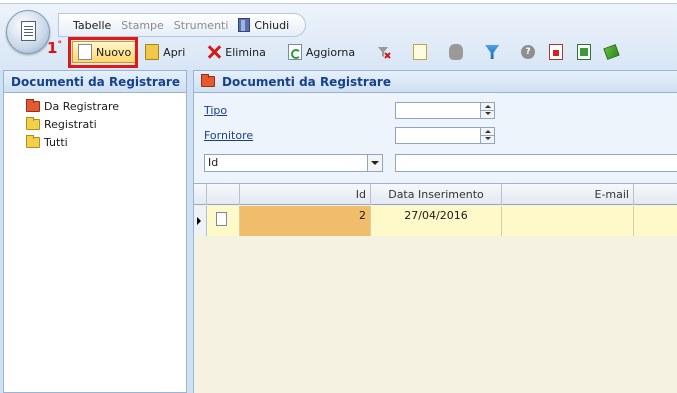 The height and width of the screenshot is (393, 677). What do you see at coordinates (306, 81) in the screenshot?
I see `right-panel-title: Documenti da Registrare` at bounding box center [306, 81].